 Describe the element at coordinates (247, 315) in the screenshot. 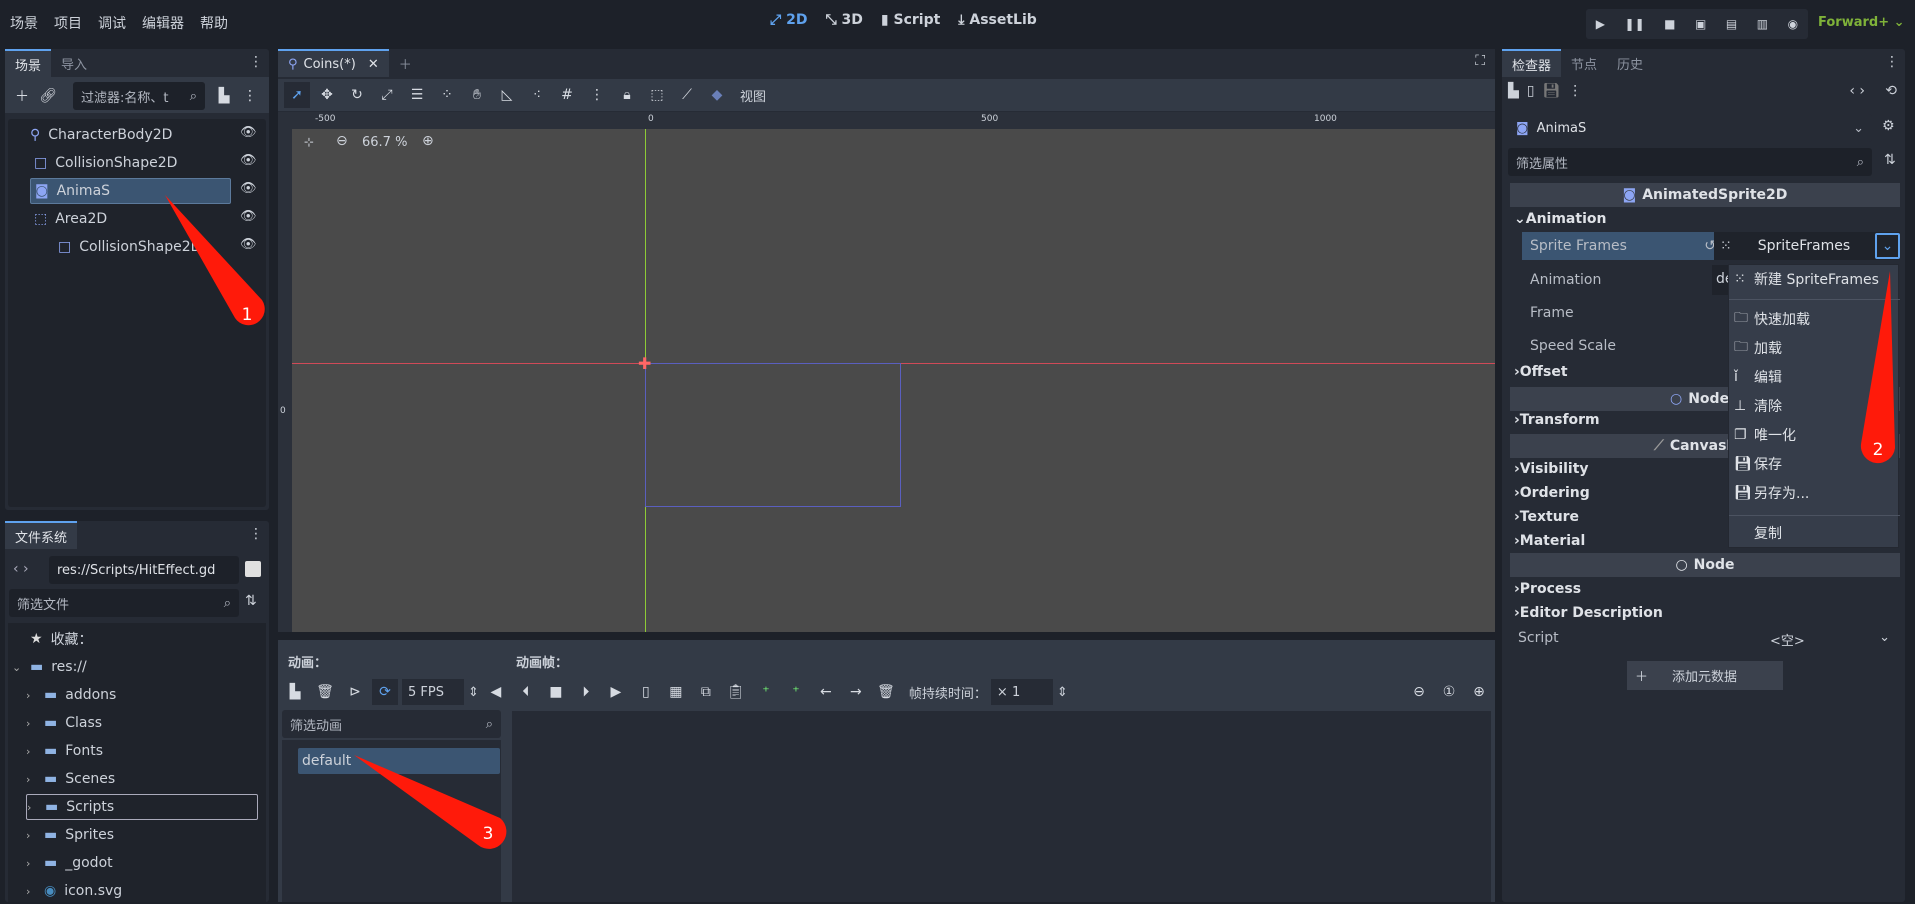

I see `annotation-number: 1` at that location.